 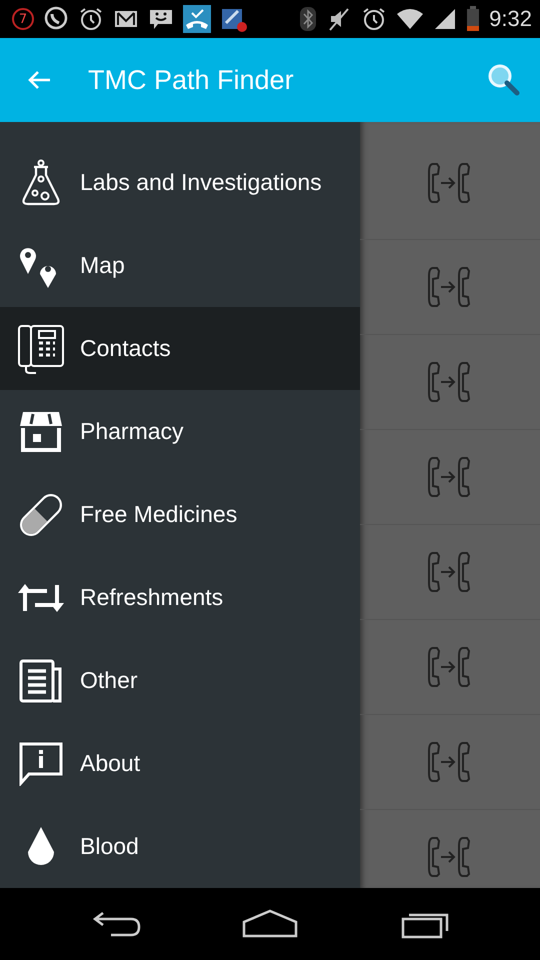 What do you see at coordinates (41, 432) in the screenshot?
I see `storefront-icon` at bounding box center [41, 432].